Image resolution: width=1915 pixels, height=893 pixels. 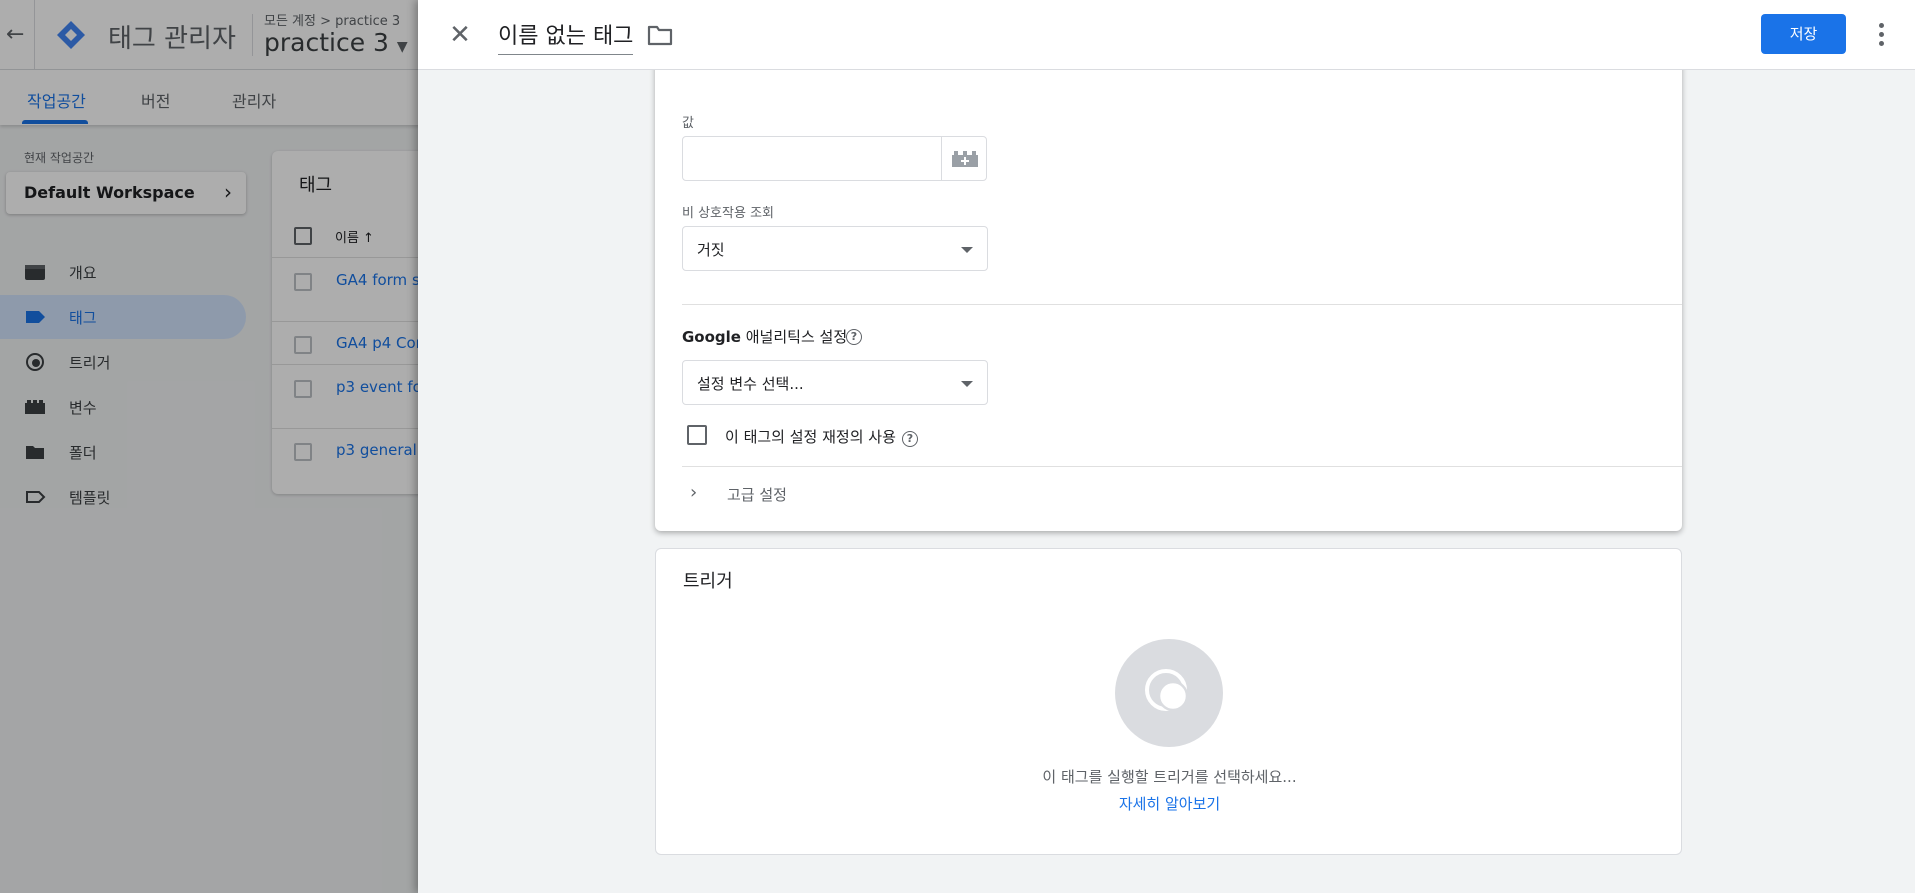 What do you see at coordinates (1169, 803) in the screenshot?
I see `learn-more-link: 자세히 알아보기` at bounding box center [1169, 803].